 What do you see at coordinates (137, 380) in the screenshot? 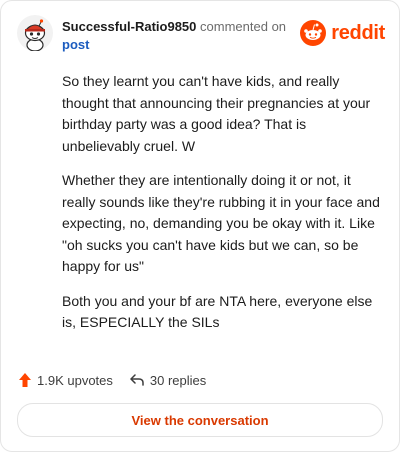
I see `reply-arrow-icon` at bounding box center [137, 380].